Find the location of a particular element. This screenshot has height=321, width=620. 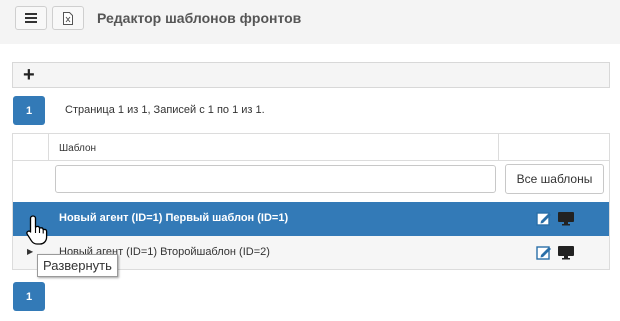

row-label: Новый агент (ID=1) Первый шаблон (ID=1) is located at coordinates (174, 218).